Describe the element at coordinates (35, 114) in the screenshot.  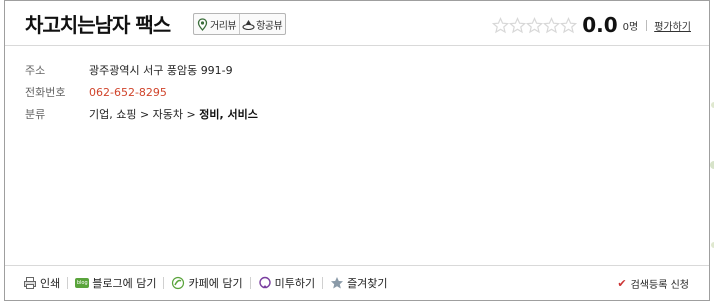
I see `category-label: 분류` at that location.